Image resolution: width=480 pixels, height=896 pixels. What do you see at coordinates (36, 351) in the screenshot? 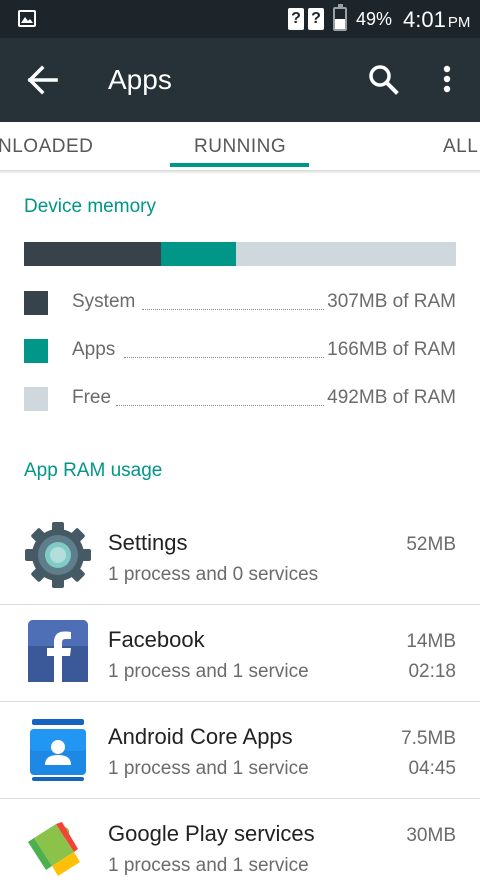
I see `legend-swatch-apps` at bounding box center [36, 351].